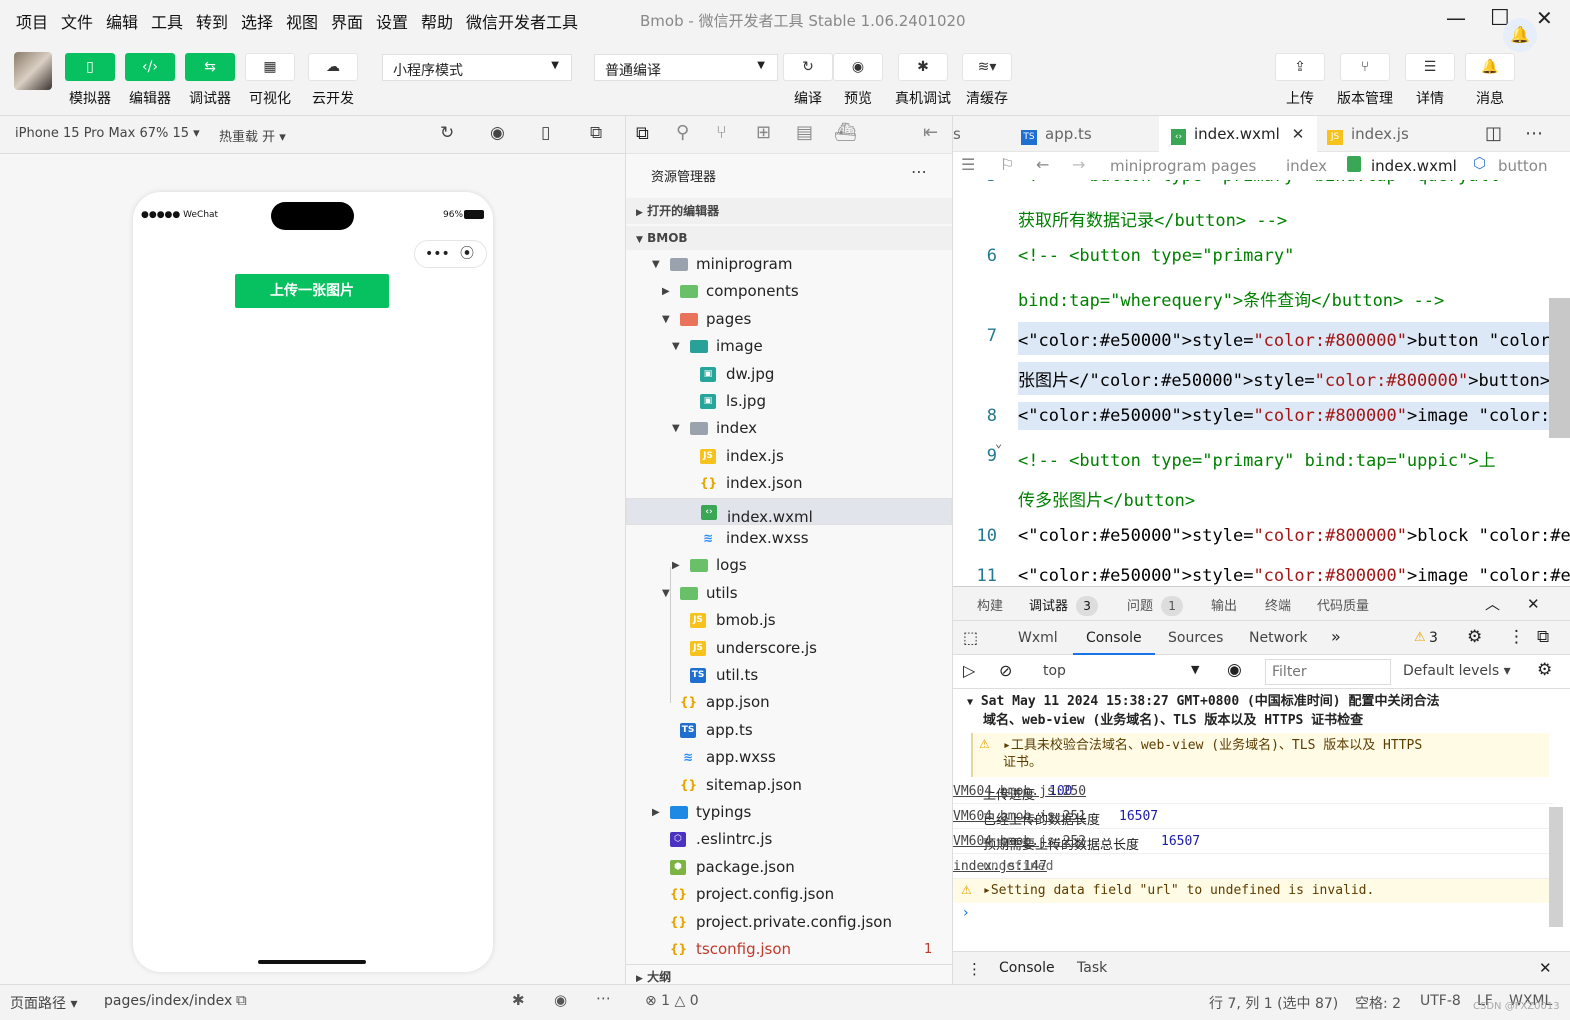 The image size is (1570, 1020). What do you see at coordinates (789, 538) in the screenshot?
I see `tree-item: ≋ index.wxss` at bounding box center [789, 538].